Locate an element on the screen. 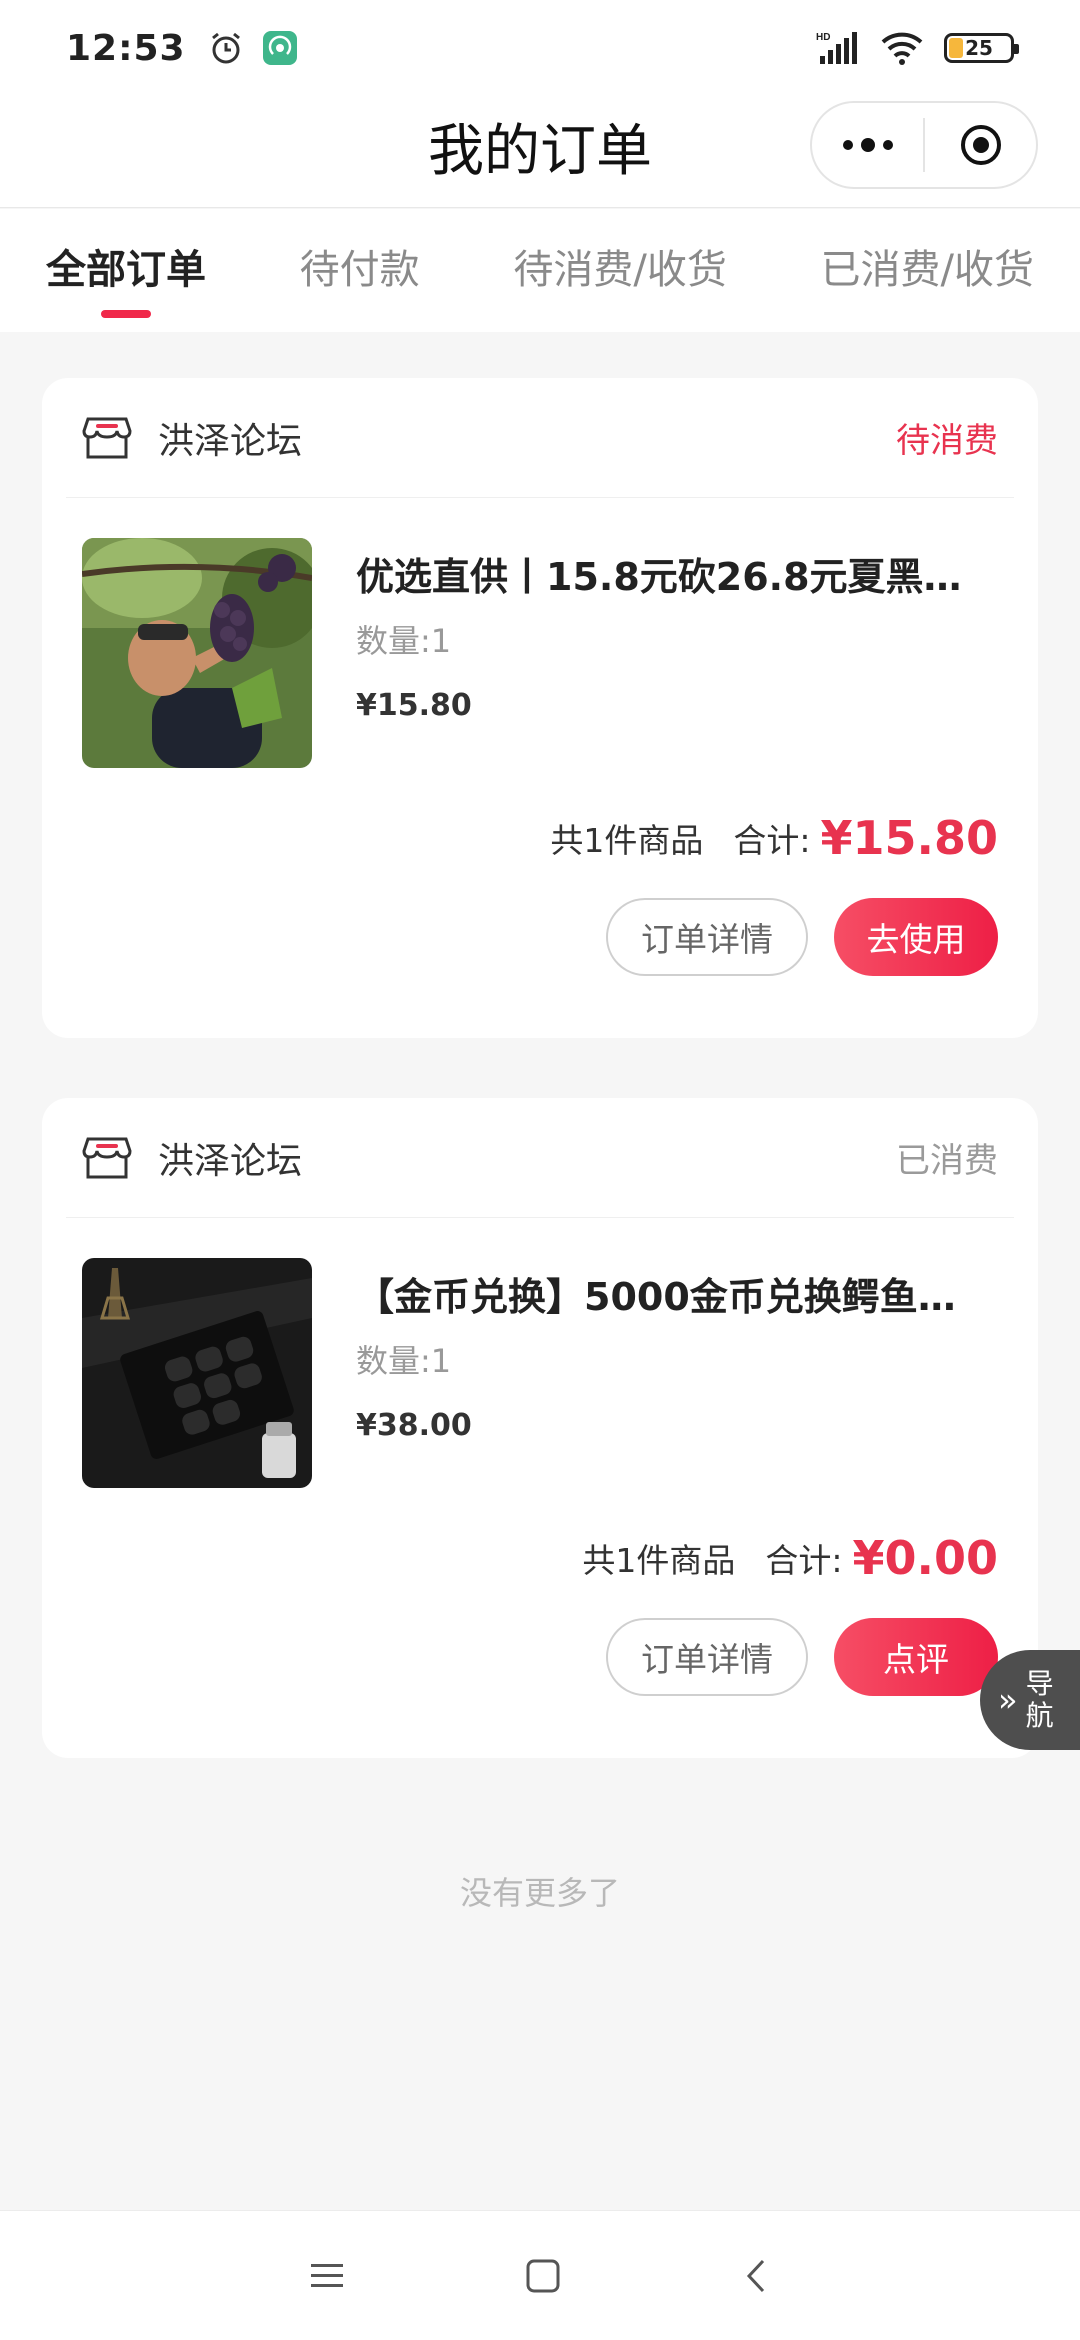  status-bar: 12:53 HD 25 is located at coordinates (540, 48).